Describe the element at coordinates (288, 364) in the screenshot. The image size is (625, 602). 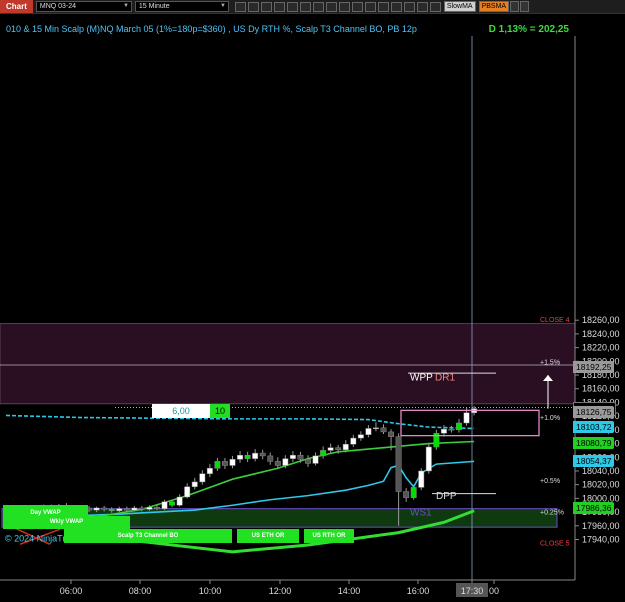
I see `resistance-zone` at that location.